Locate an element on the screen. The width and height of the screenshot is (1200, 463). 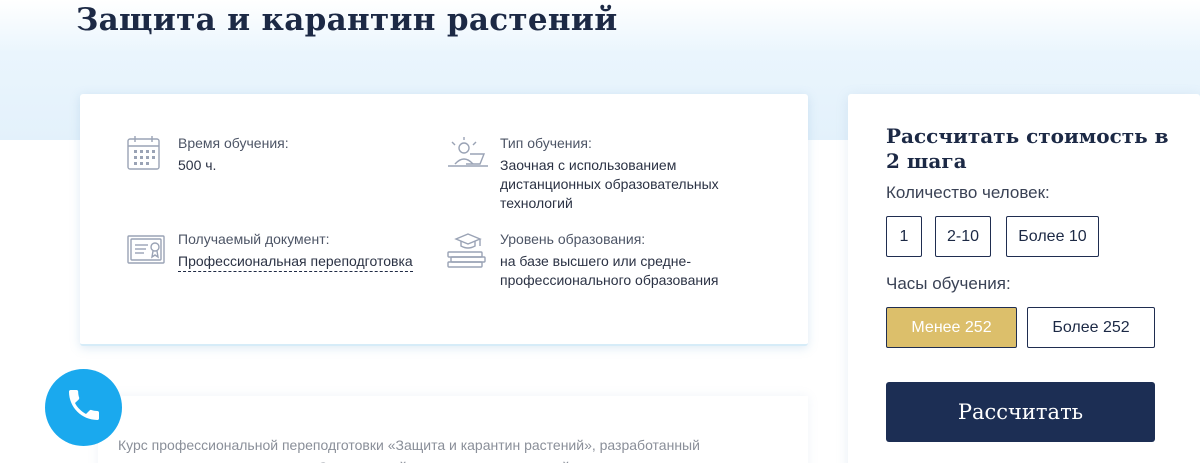
call-button is located at coordinates (83, 407).